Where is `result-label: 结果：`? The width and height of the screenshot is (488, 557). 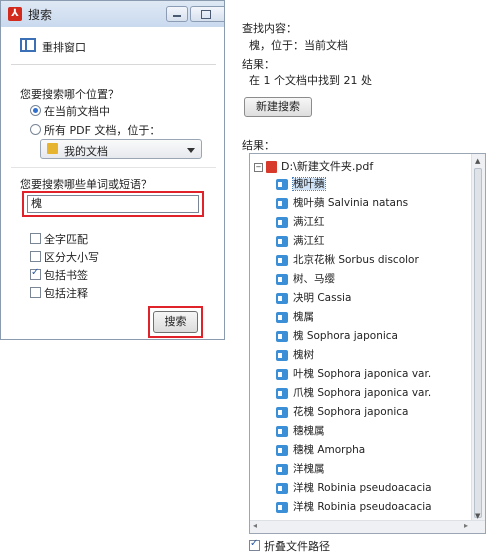
result-label: 结果： is located at coordinates (258, 64).